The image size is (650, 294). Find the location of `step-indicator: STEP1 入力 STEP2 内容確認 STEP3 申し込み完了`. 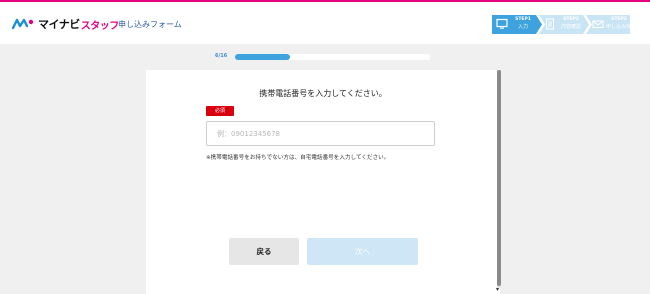

step-indicator: STEP1 入力 STEP2 内容確認 STEP3 申し込み完了 is located at coordinates (564, 24).